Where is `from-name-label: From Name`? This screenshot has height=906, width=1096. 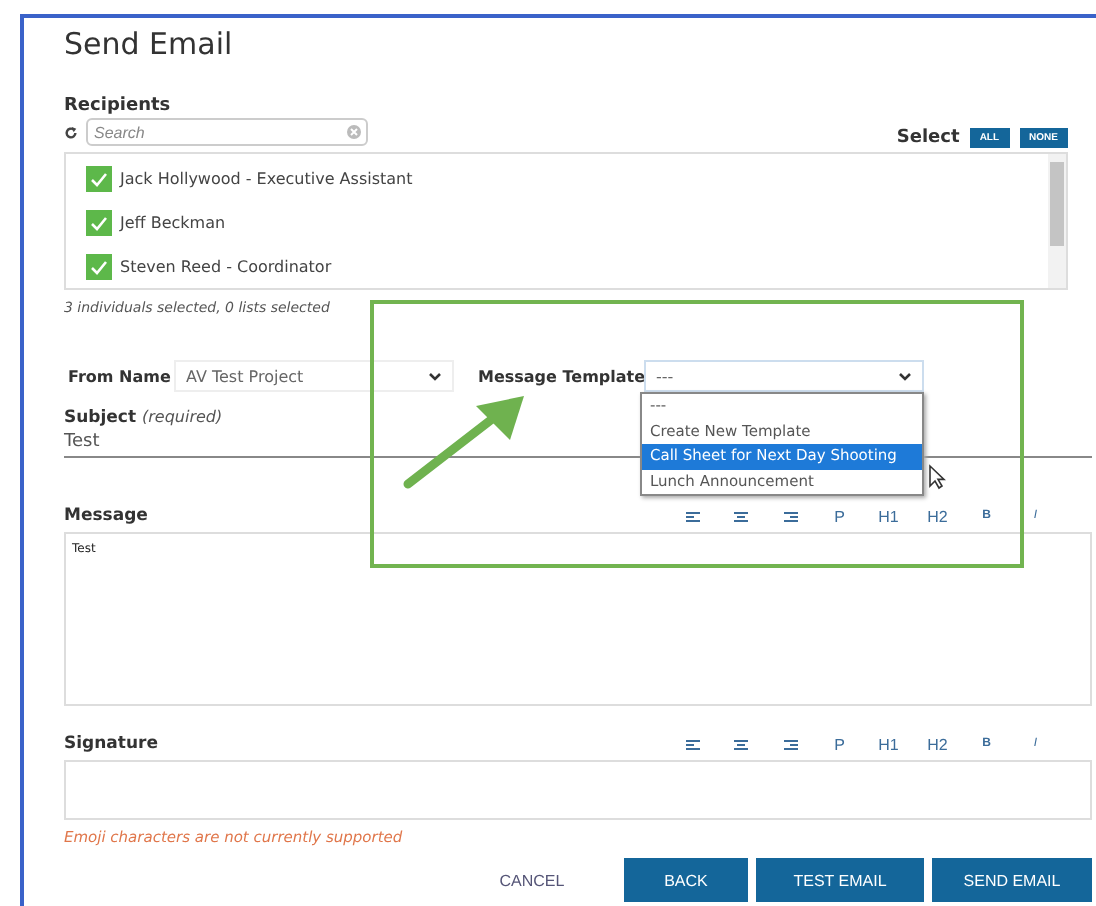
from-name-label: From Name is located at coordinates (120, 376).